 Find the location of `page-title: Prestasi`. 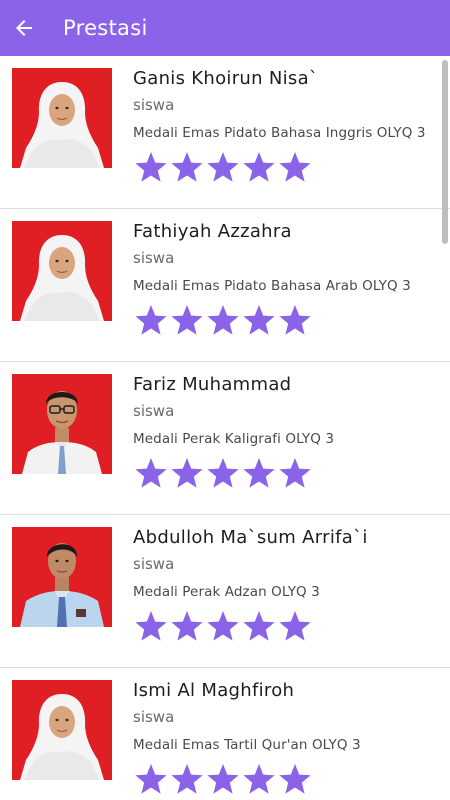

page-title: Prestasi is located at coordinates (105, 28).